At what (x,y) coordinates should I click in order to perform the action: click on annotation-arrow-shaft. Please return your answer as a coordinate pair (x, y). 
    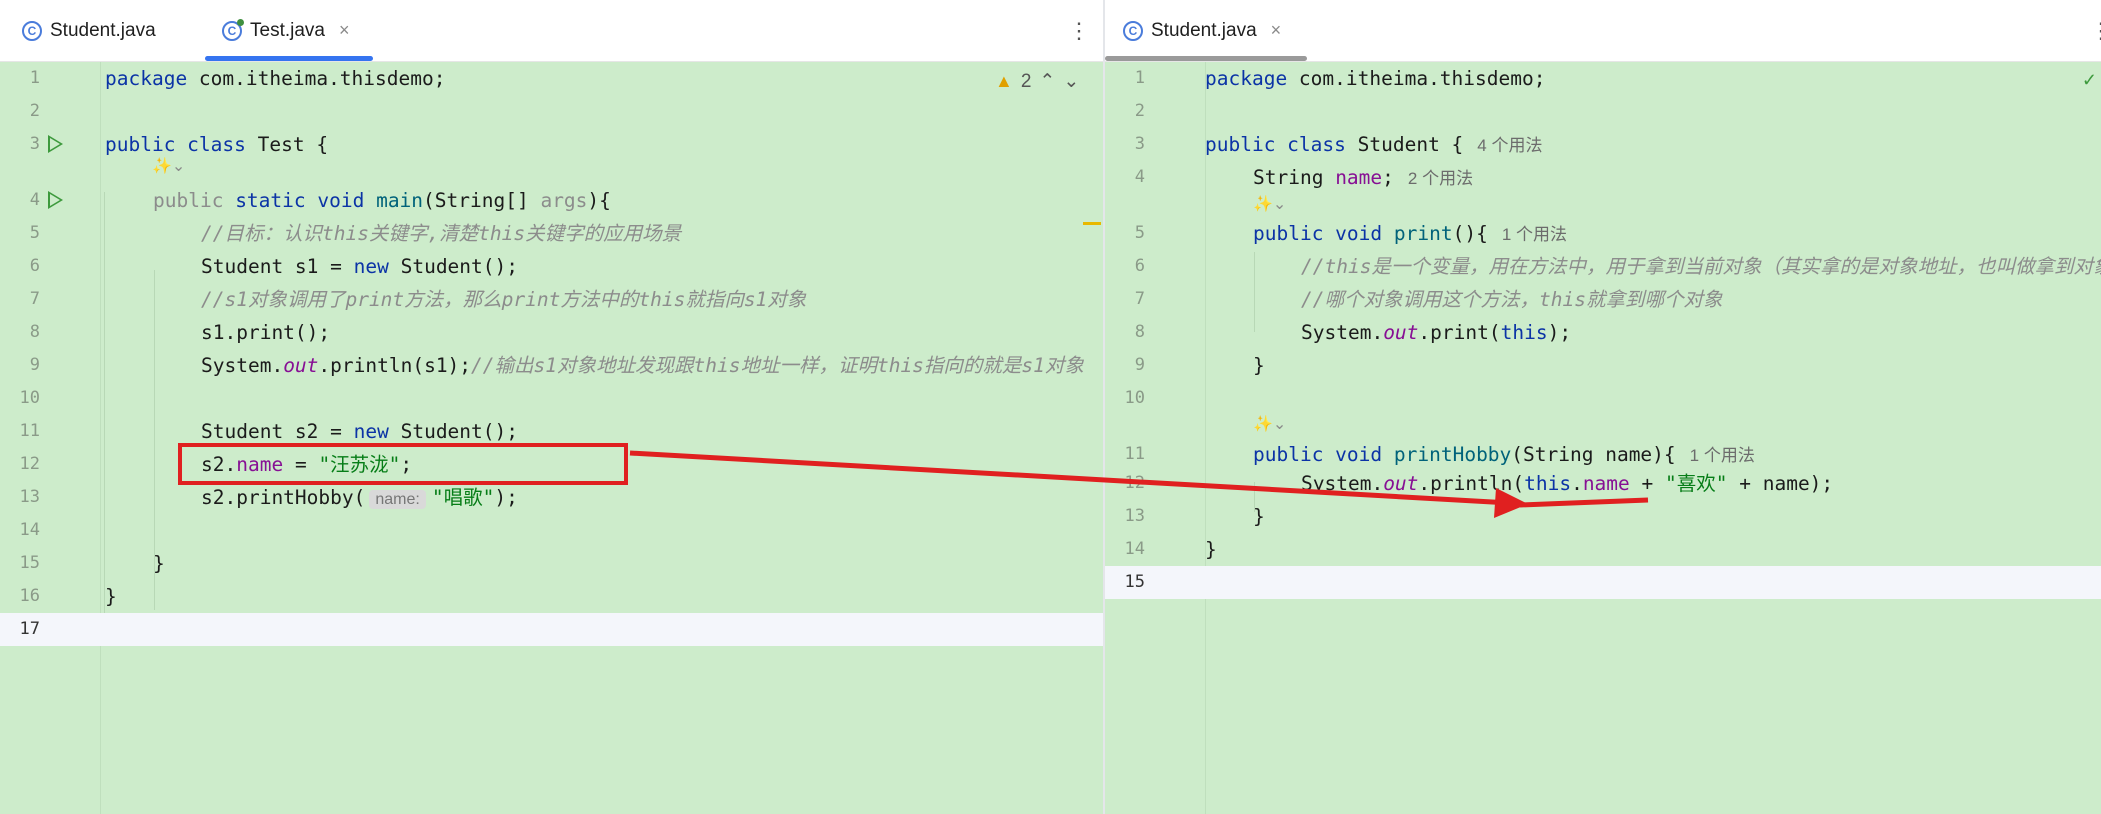
    Looking at the image, I should click on (1070, 478).